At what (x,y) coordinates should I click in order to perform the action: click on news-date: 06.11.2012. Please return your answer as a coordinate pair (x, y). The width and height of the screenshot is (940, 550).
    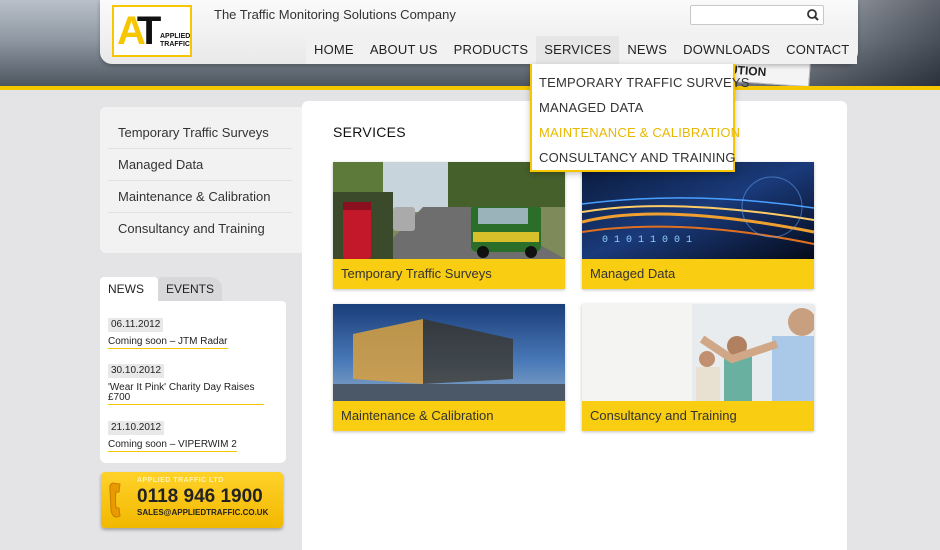
    Looking at the image, I should click on (136, 325).